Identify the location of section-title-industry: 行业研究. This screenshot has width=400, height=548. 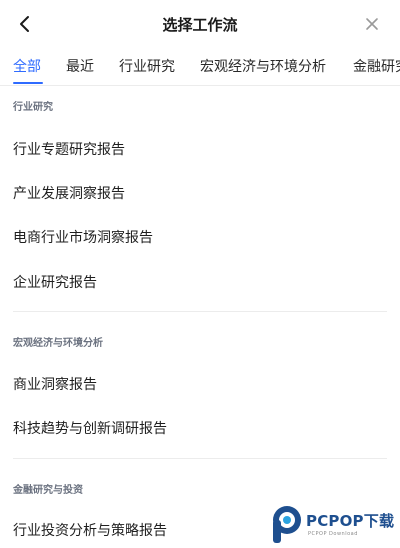
(33, 107).